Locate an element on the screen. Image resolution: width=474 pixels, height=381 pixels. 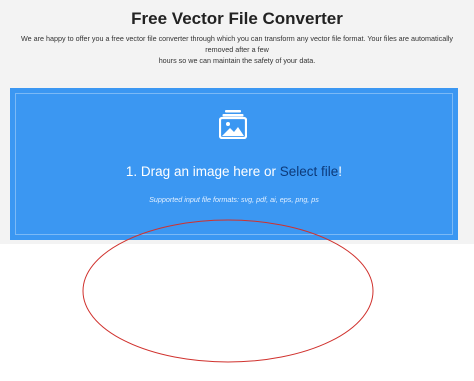
image-stack-icon is located at coordinates (233, 124).